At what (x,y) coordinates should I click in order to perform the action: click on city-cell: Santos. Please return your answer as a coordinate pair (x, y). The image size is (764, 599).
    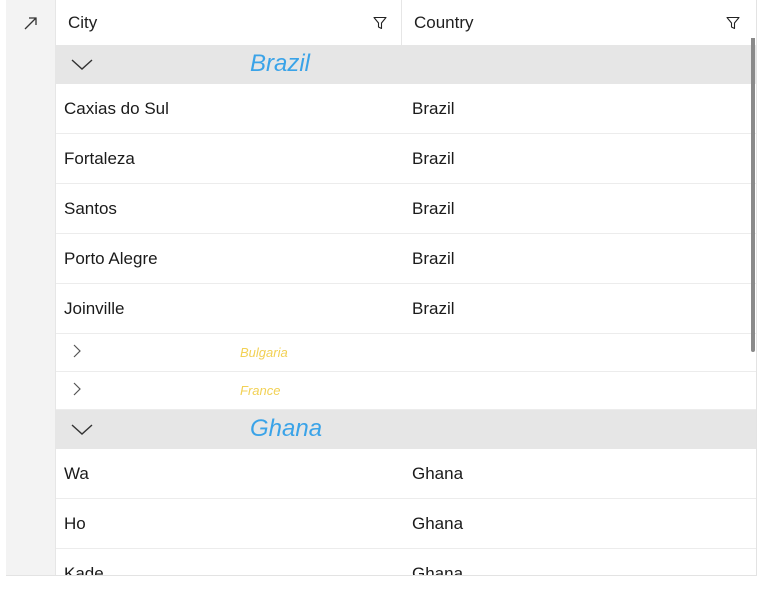
    Looking at the image, I should click on (90, 208).